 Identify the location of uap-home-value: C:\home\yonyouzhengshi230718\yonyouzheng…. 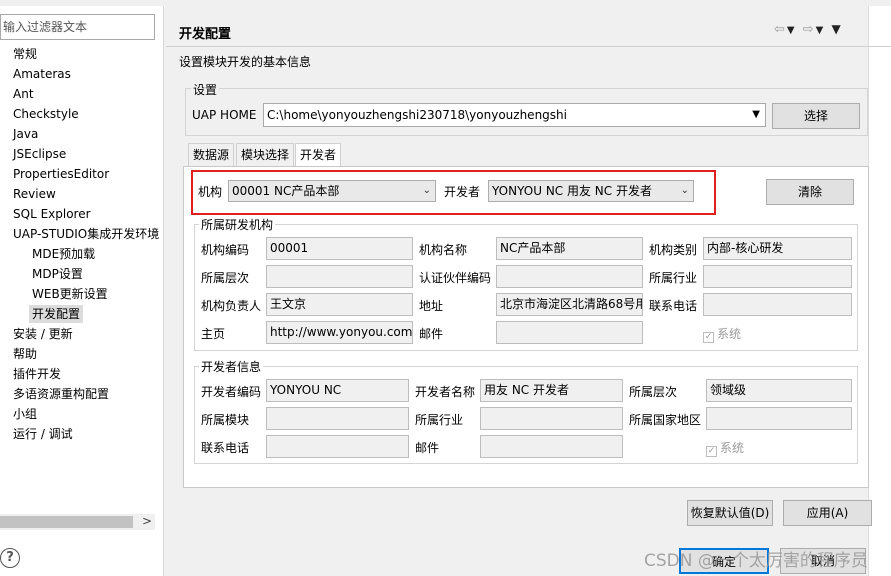
(417, 115).